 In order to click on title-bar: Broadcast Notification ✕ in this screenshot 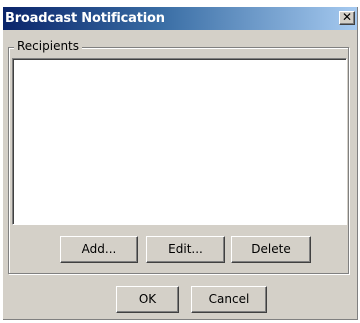, I will do `click(180, 18)`.